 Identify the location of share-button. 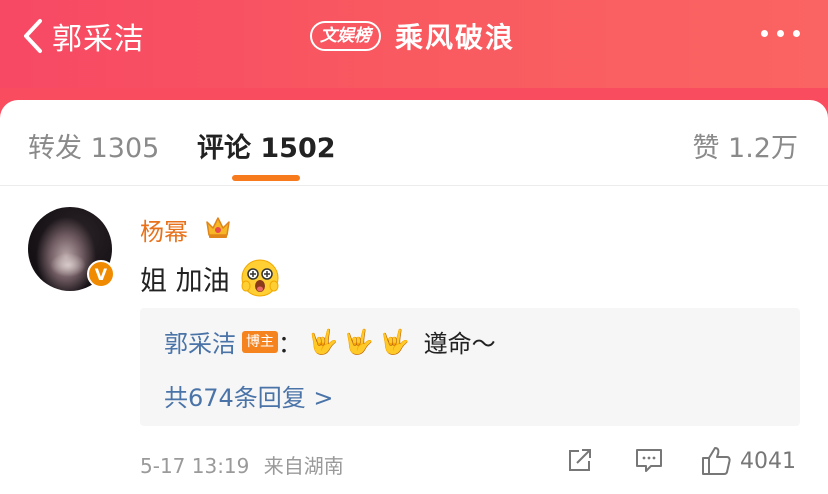
(580, 460).